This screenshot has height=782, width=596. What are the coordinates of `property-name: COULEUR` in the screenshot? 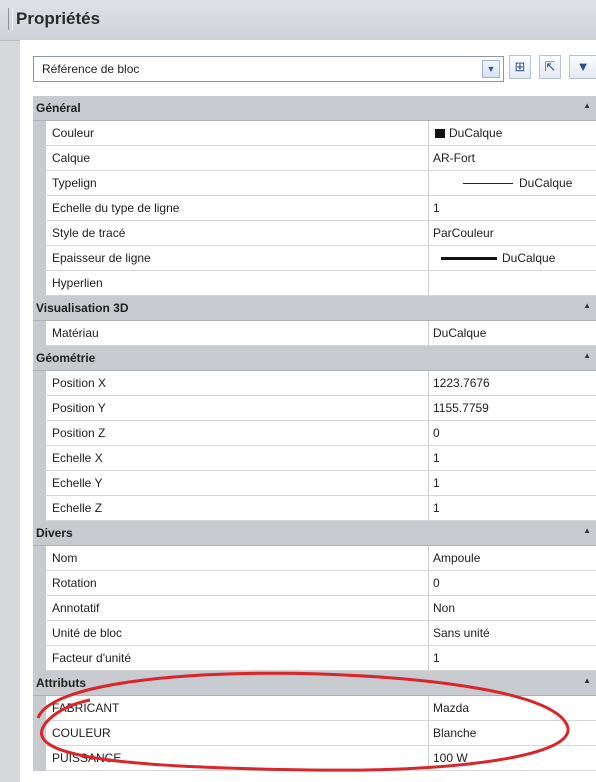 It's located at (237, 733).